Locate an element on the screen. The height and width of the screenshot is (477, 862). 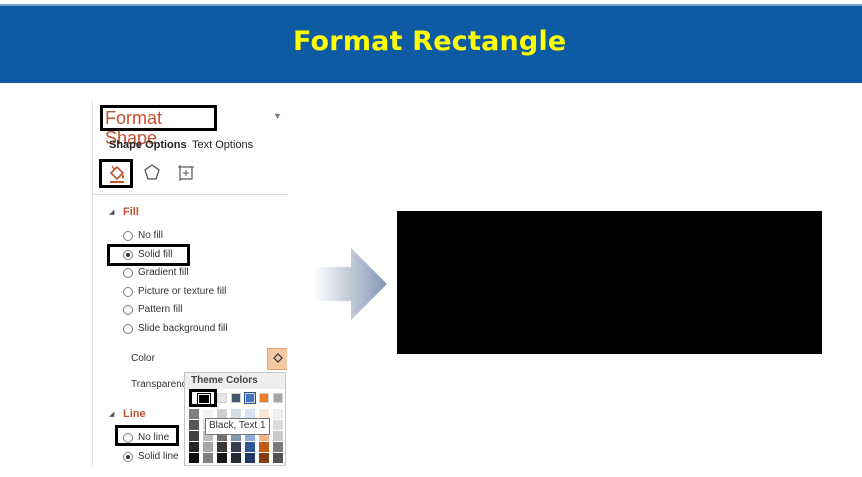
fill-color-button is located at coordinates (277, 359).